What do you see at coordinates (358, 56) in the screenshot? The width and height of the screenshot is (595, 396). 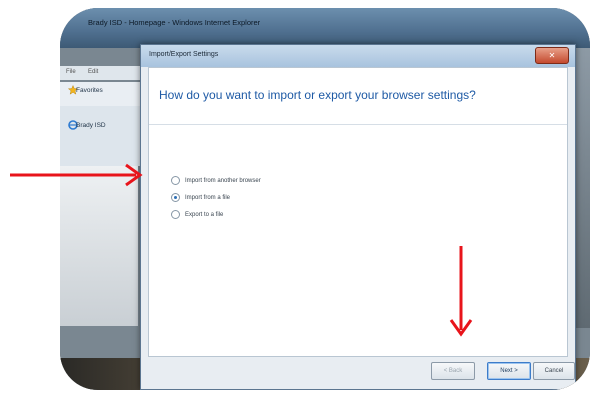 I see `dialog-titlebar: Import/Export Settings ✕` at bounding box center [358, 56].